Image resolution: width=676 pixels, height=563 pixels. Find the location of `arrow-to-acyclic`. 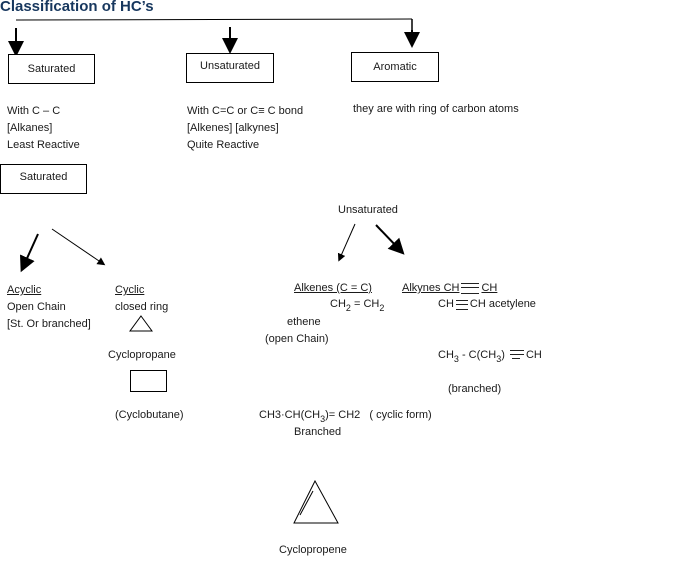

arrow-to-acyclic is located at coordinates (29, 253).